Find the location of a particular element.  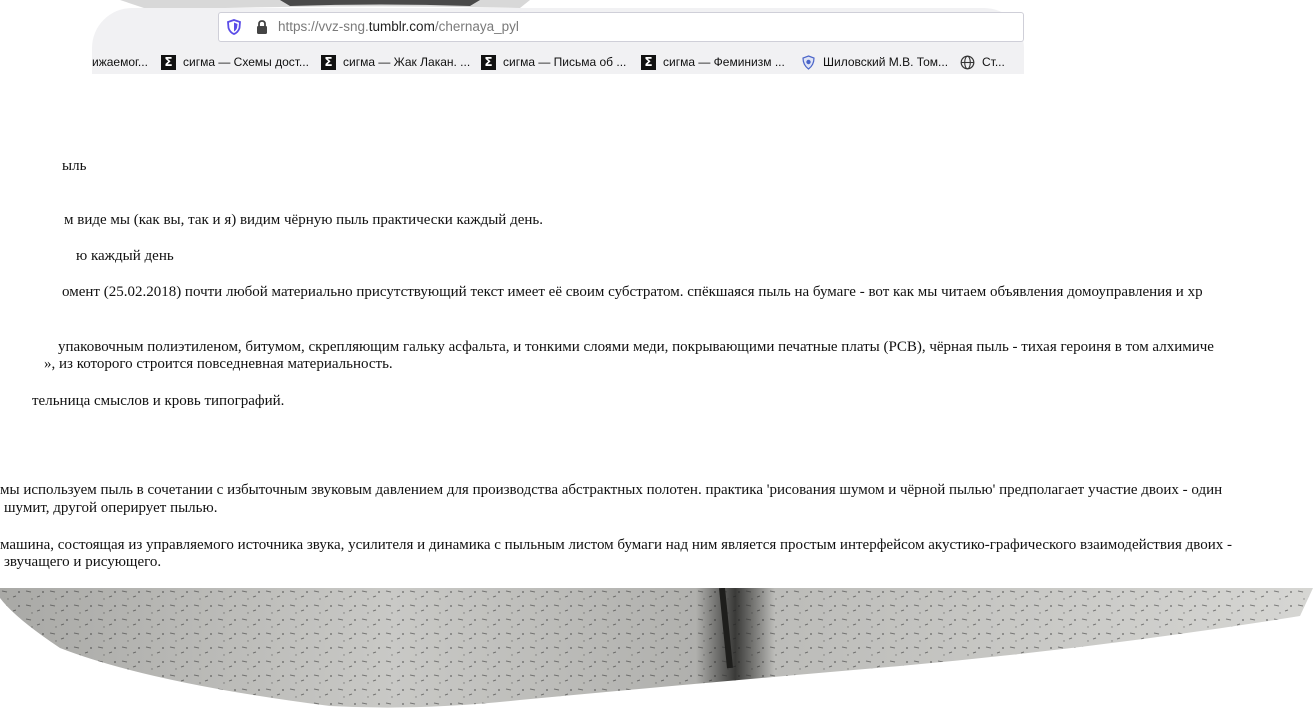

url-text: https://vvz-sng.tumblr.com/chernaya_pyl is located at coordinates (398, 26).